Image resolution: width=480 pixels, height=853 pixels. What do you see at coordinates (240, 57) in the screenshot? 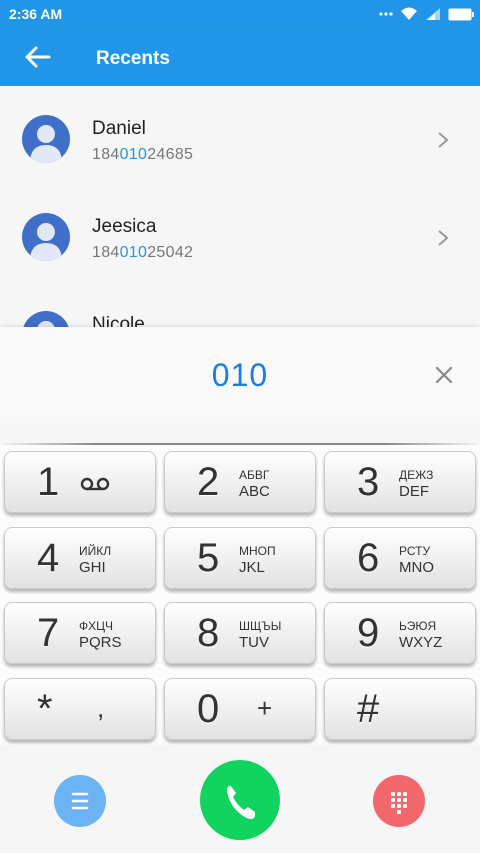
I see `app-bar: Recents` at bounding box center [240, 57].